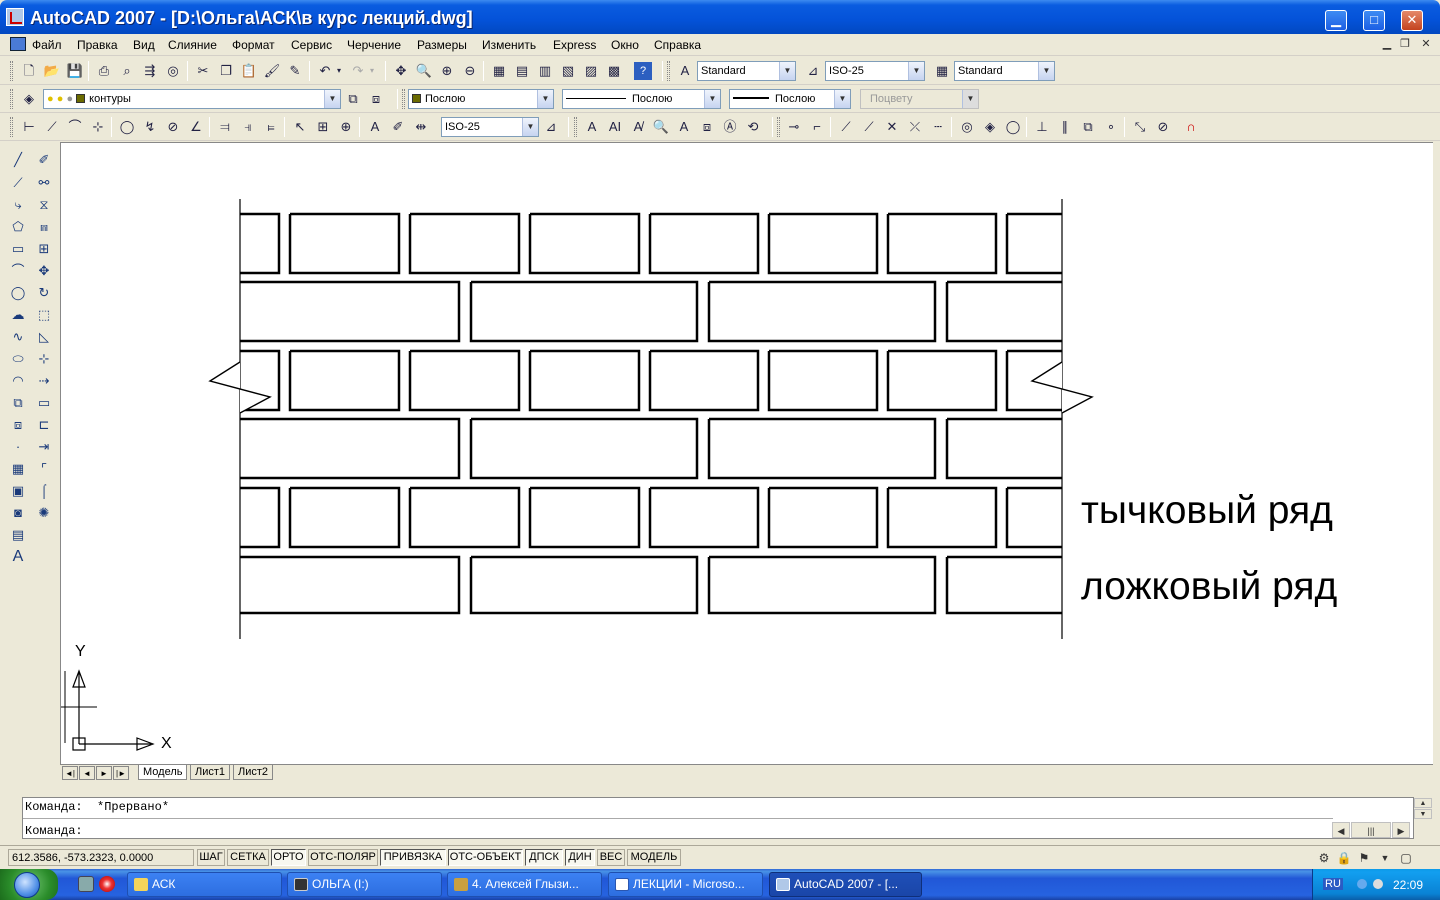  What do you see at coordinates (44, 160) in the screenshot?
I see `erase-icon: ✐` at bounding box center [44, 160].